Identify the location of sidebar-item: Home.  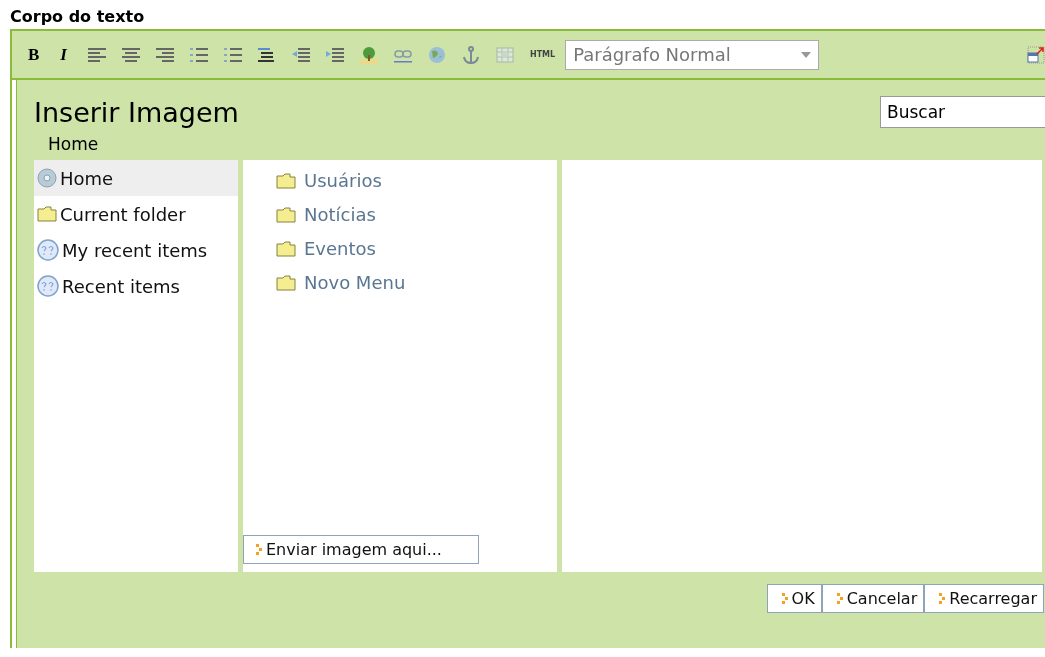
(136, 178).